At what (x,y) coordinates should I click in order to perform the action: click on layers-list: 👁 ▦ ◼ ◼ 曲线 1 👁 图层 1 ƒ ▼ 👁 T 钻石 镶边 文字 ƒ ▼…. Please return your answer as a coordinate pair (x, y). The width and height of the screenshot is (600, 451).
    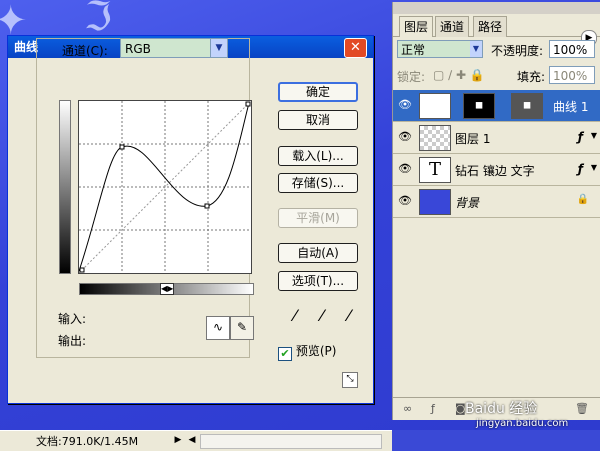
    Looking at the image, I should click on (496, 154).